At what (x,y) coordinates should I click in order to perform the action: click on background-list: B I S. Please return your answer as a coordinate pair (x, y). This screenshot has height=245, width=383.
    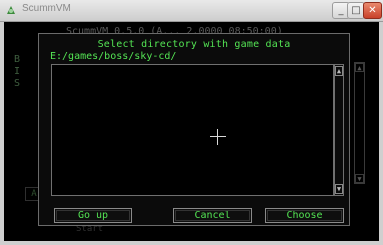
    Looking at the image, I should click on (17, 72).